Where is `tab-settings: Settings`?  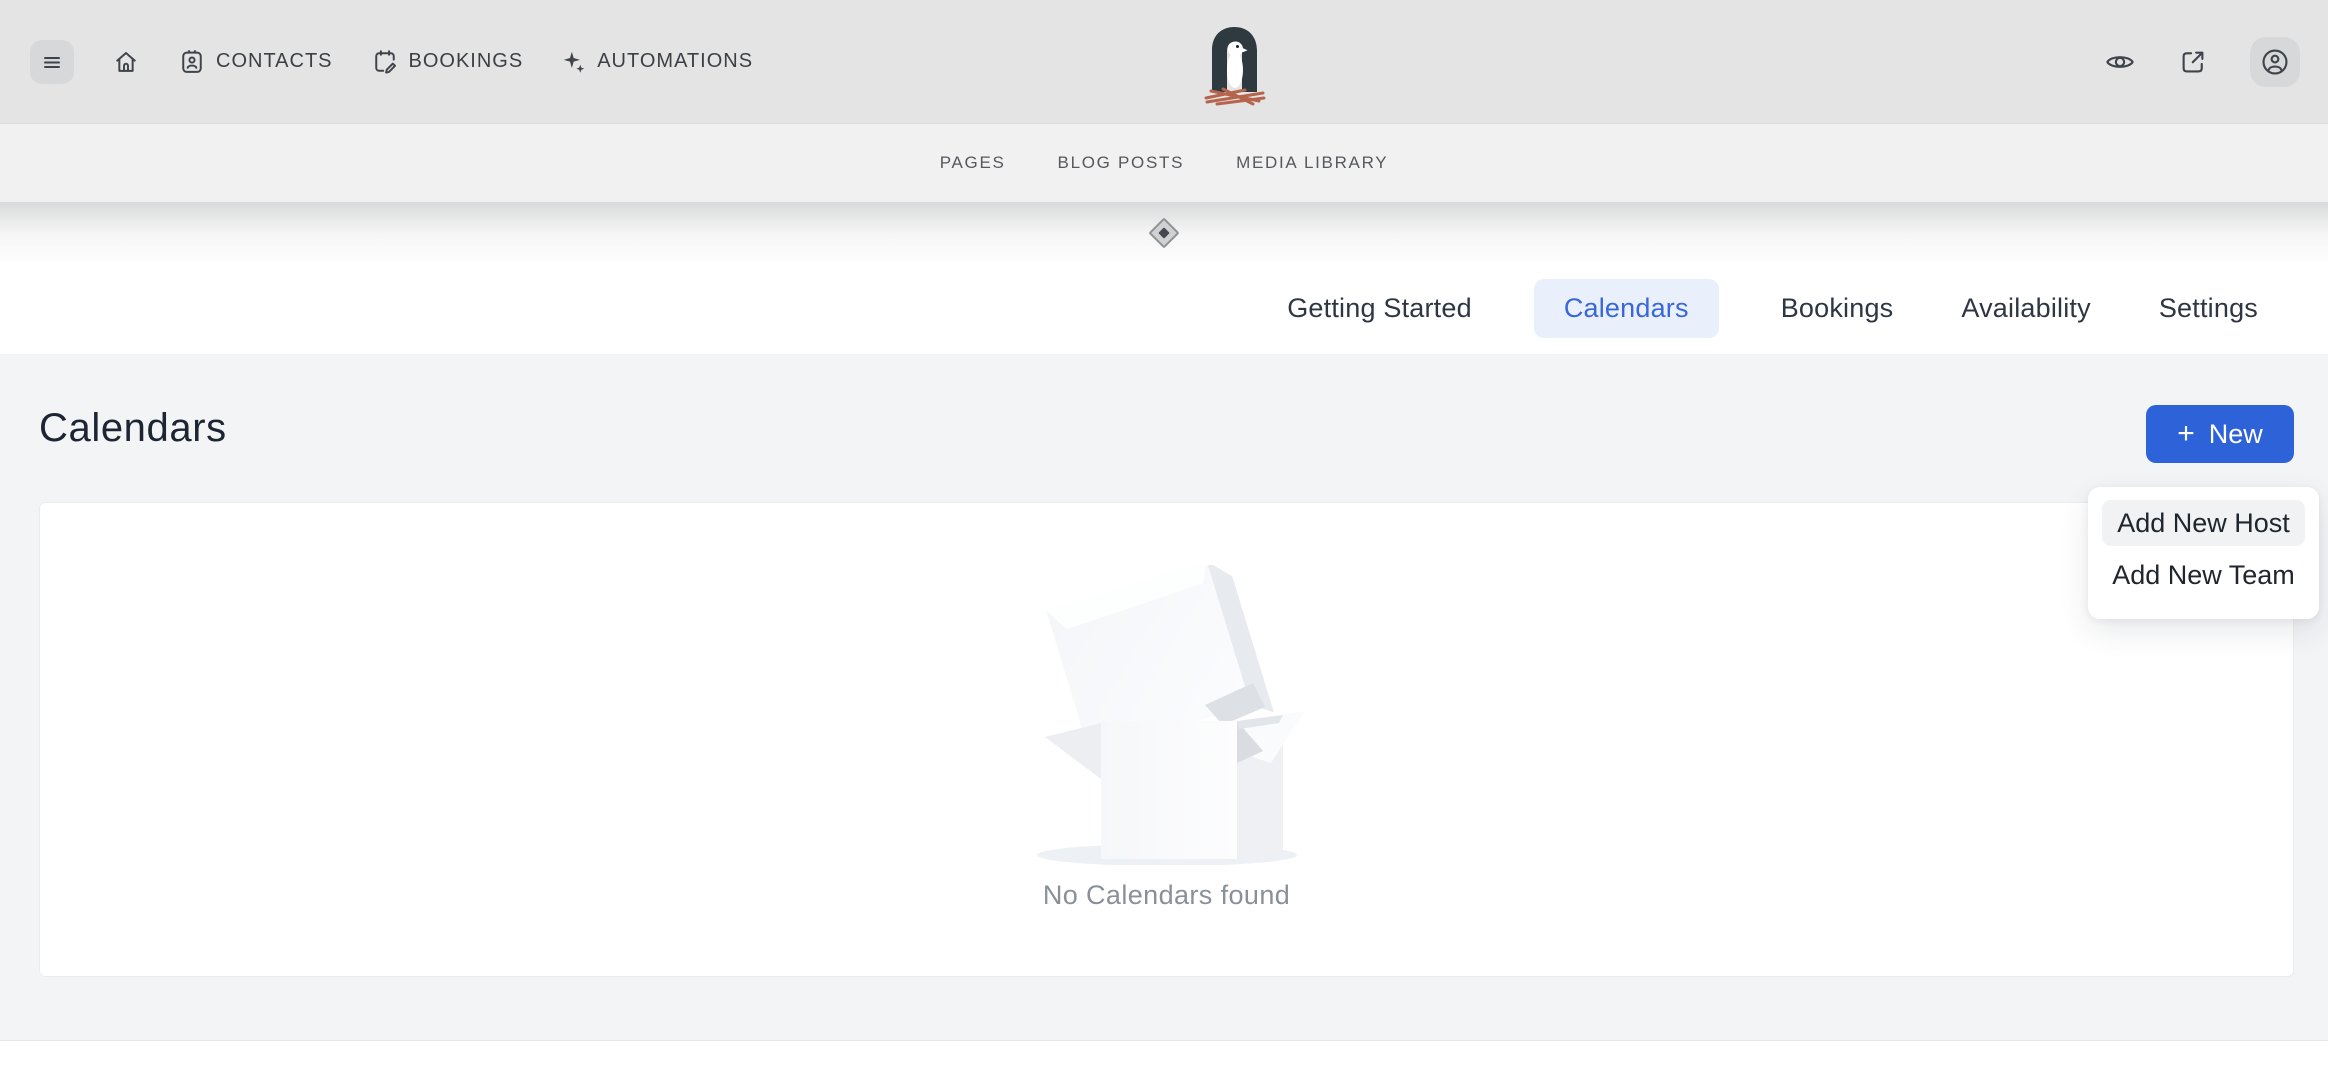
tab-settings: Settings is located at coordinates (2208, 308).